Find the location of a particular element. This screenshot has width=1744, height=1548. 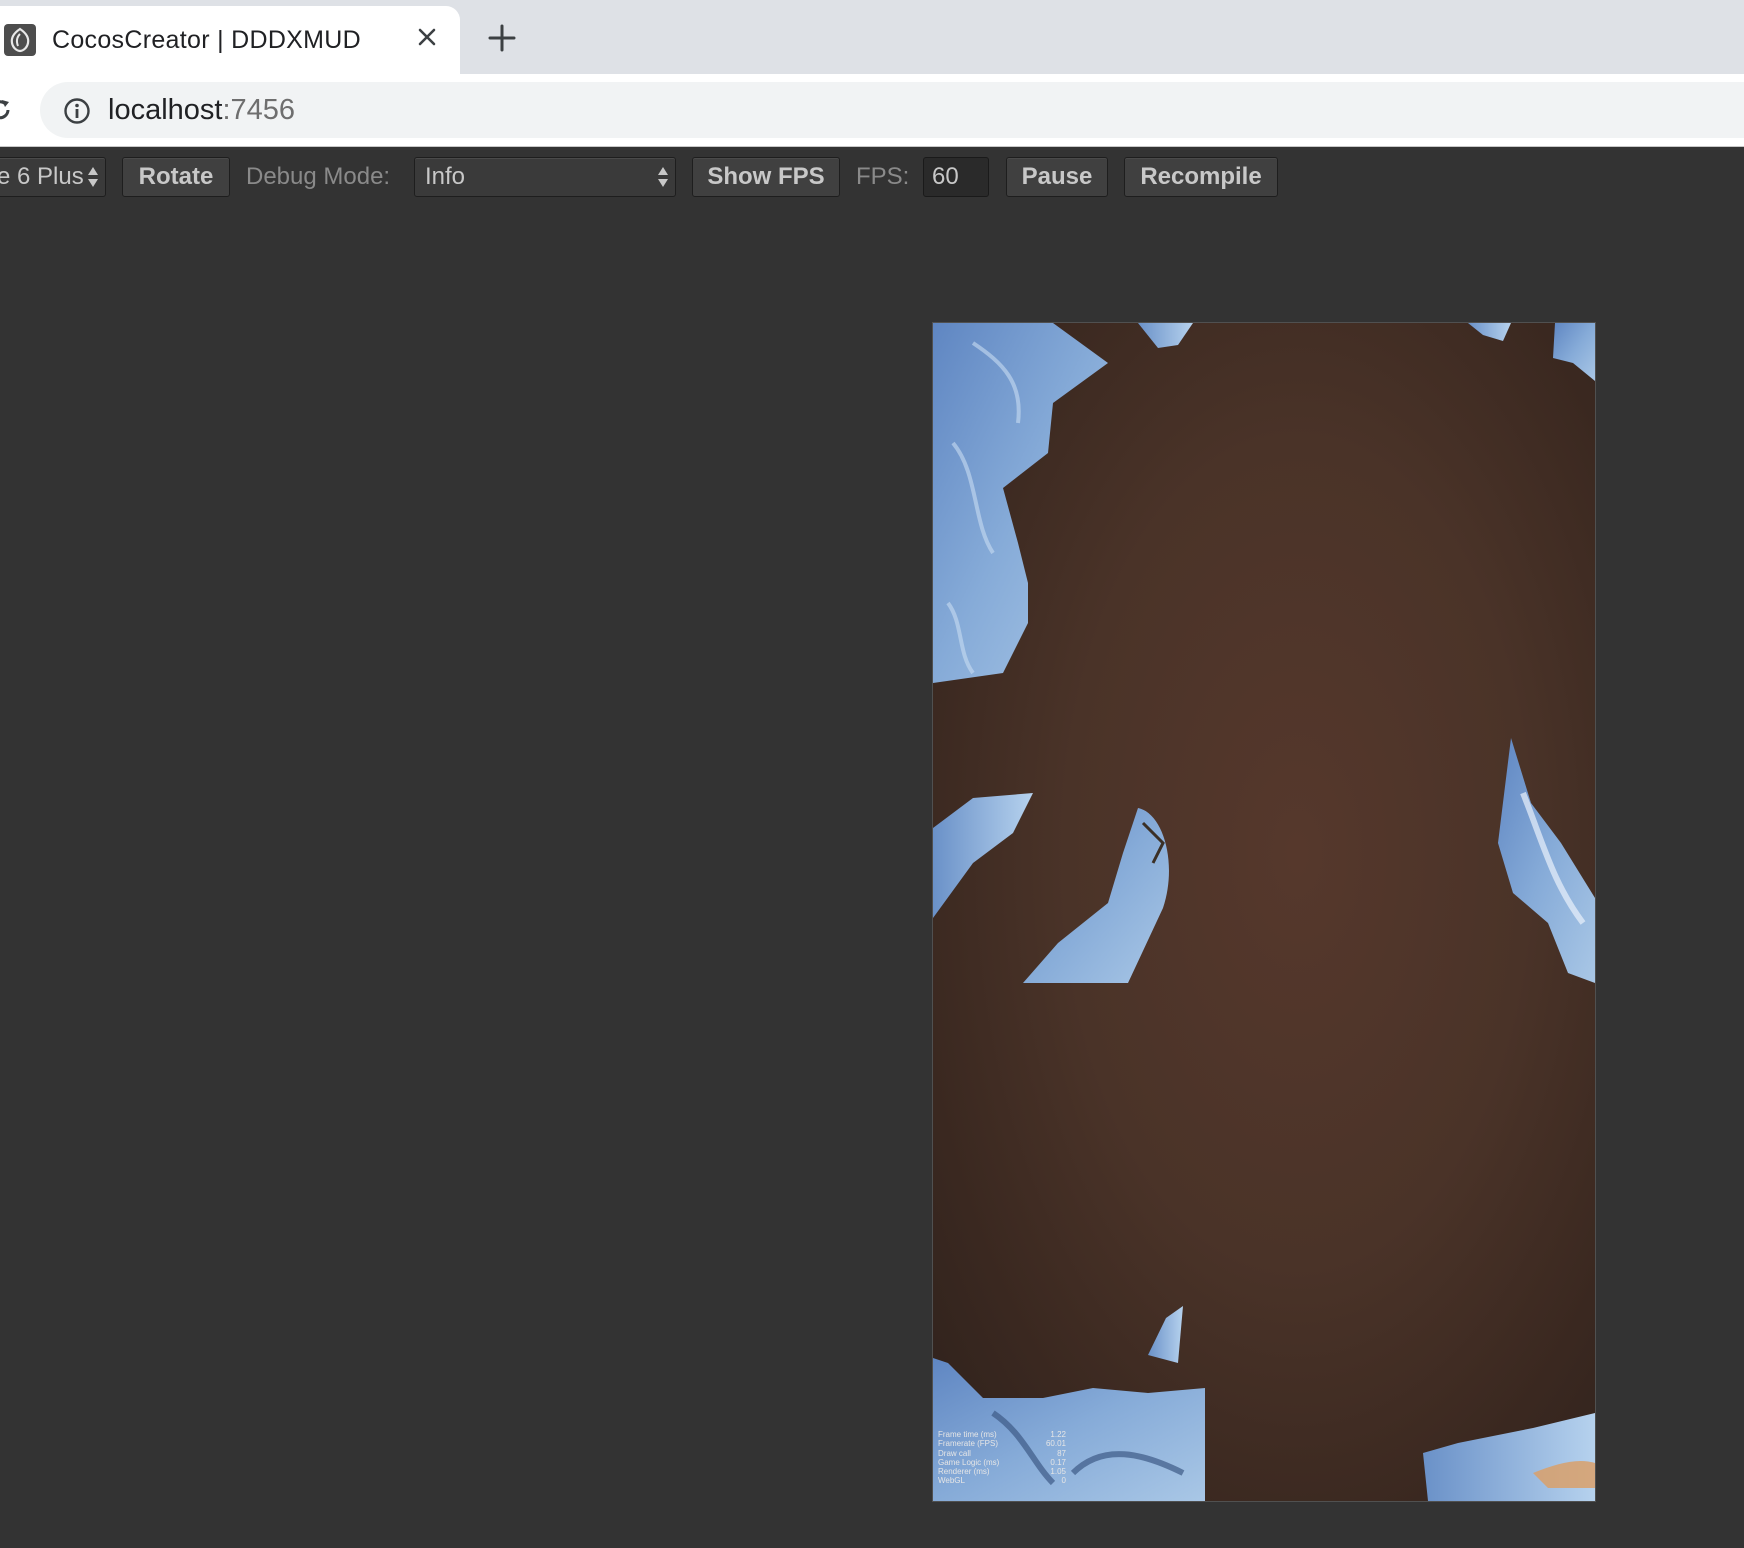

stat-label: Draw call is located at coordinates (954, 1453).